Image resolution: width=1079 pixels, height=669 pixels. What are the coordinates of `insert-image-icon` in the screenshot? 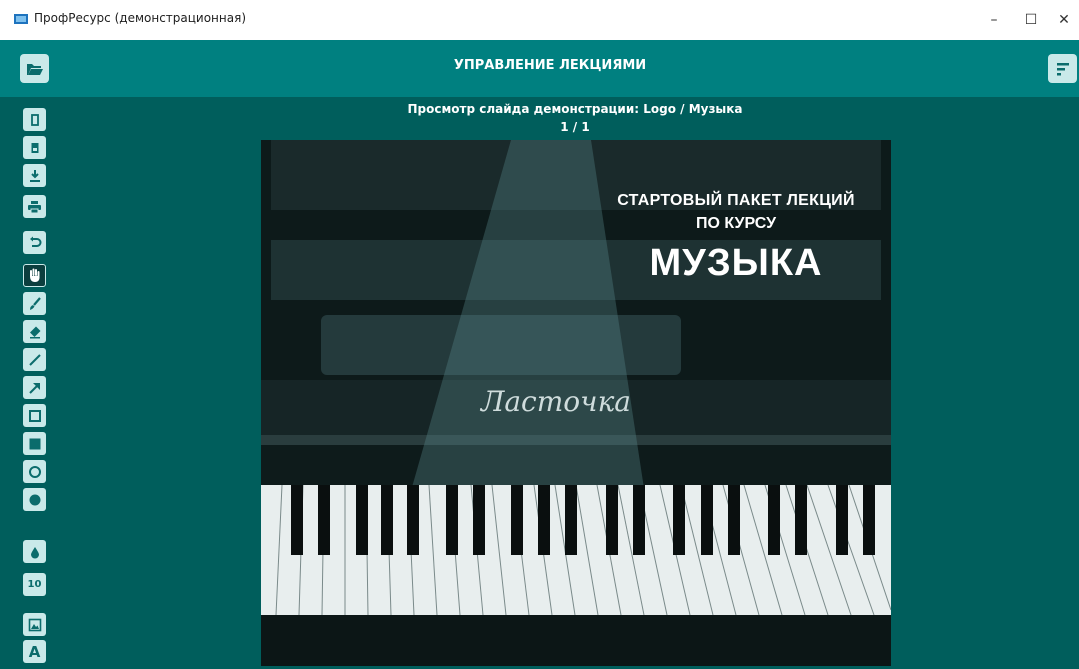 It's located at (34, 624).